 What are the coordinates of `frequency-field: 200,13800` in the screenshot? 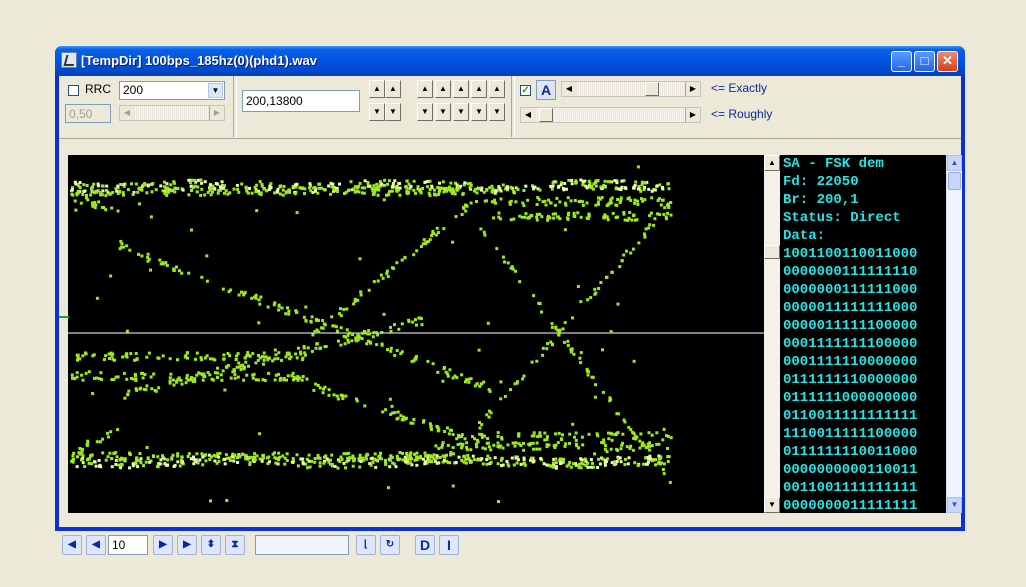 It's located at (301, 101).